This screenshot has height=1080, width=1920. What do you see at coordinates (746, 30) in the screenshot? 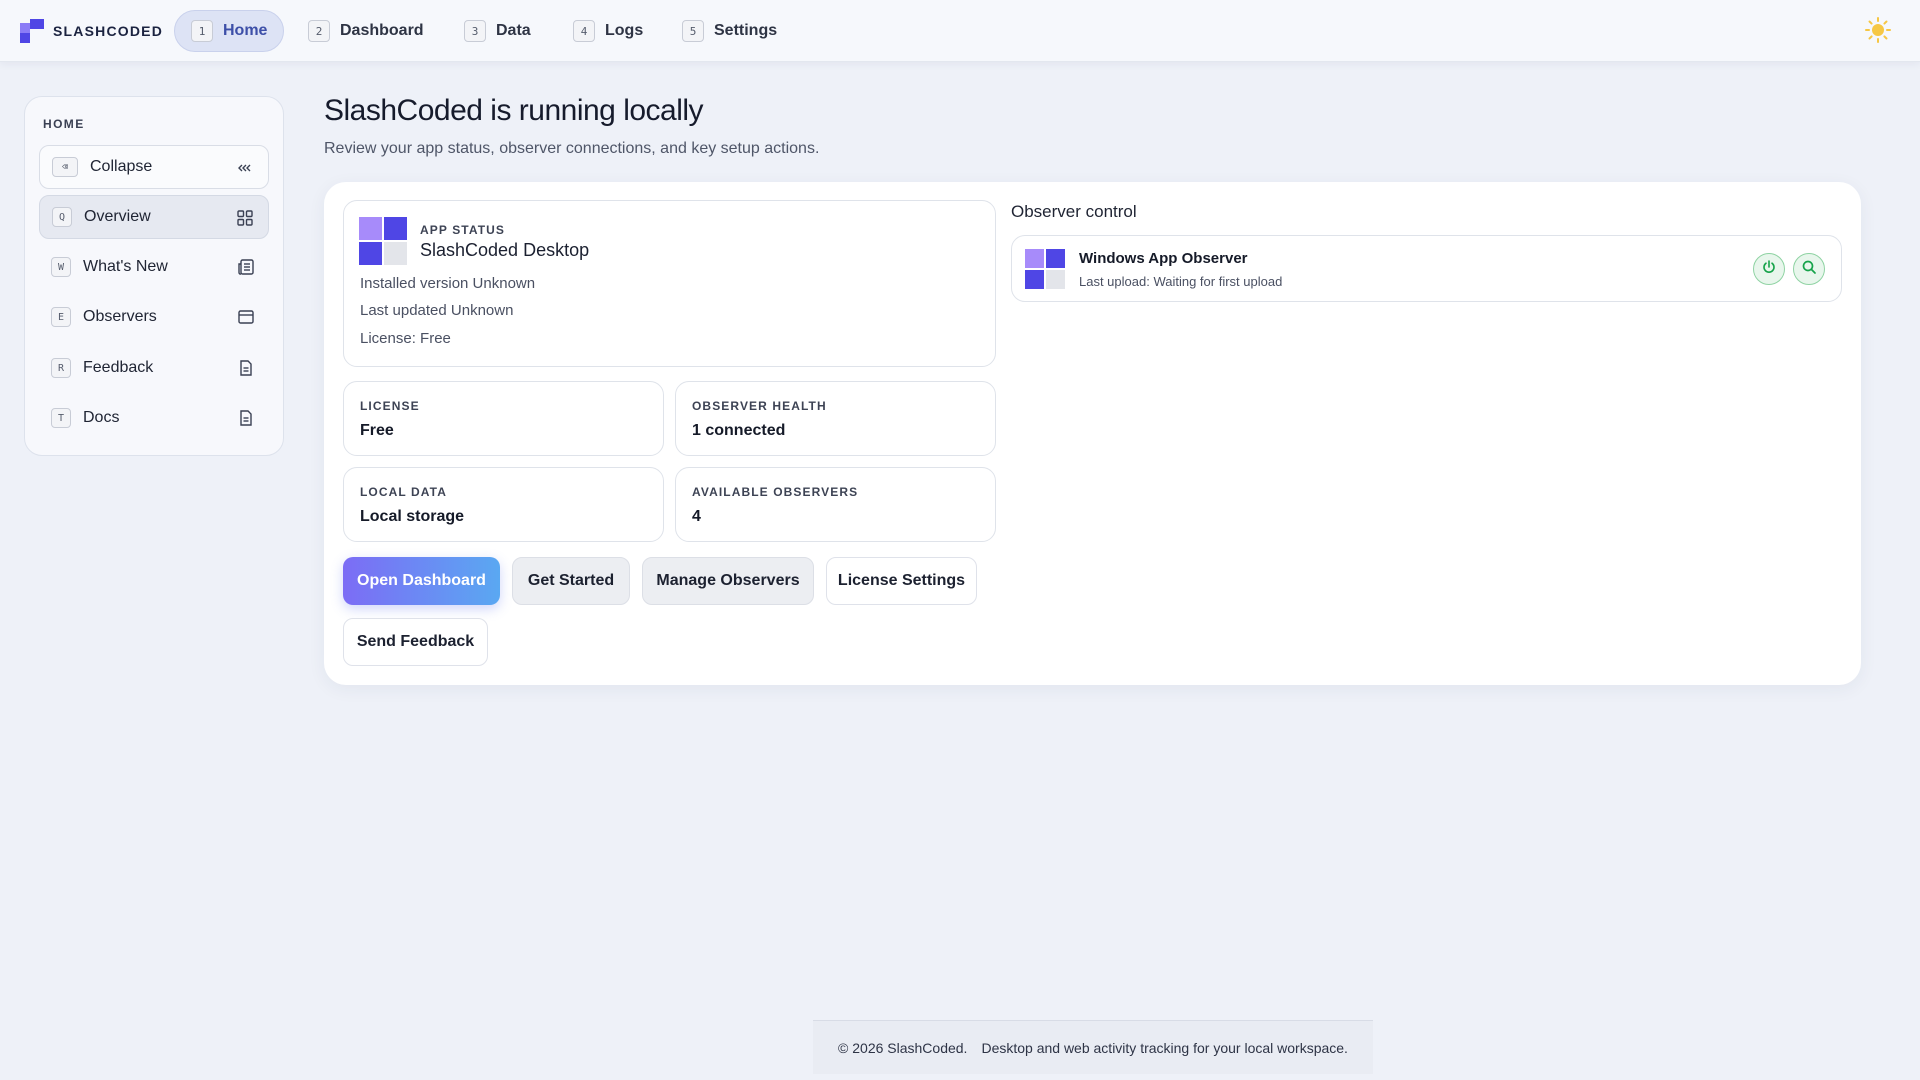
I see `tab-label: Settings` at bounding box center [746, 30].